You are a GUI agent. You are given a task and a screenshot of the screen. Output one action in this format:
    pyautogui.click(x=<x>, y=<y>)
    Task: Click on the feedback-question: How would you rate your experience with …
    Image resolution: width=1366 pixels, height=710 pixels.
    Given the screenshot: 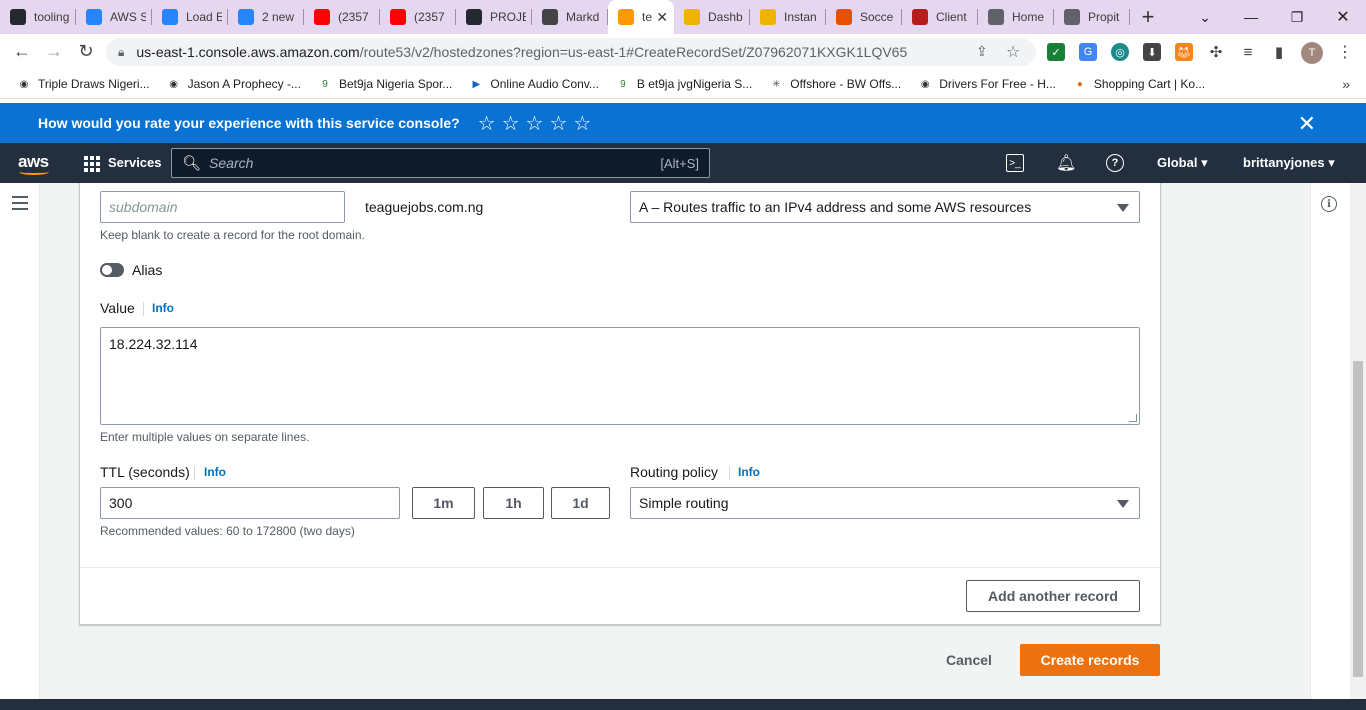 What is the action you would take?
    pyautogui.click(x=249, y=123)
    